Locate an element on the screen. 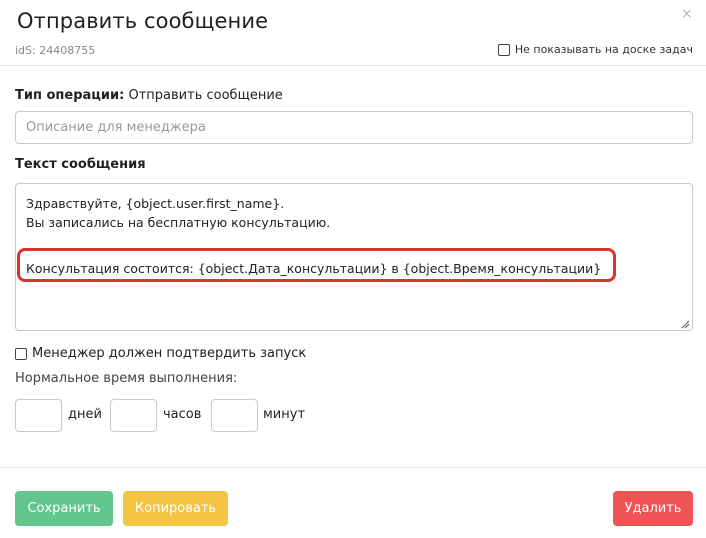 Image resolution: width=706 pixels, height=538 pixels. operation-type-label: Тип операции: is located at coordinates (70, 95).